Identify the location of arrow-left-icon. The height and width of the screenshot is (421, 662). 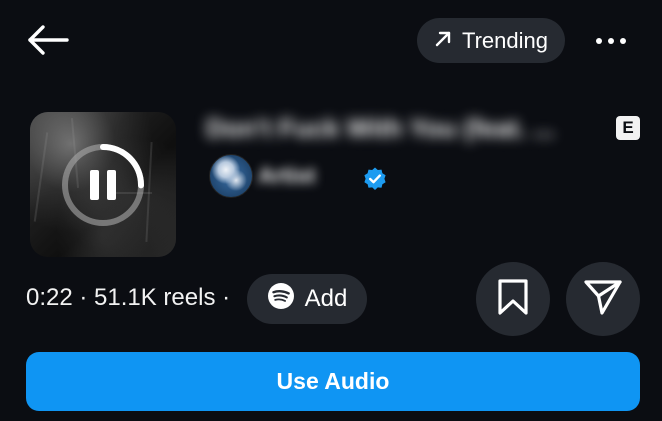
(48, 42).